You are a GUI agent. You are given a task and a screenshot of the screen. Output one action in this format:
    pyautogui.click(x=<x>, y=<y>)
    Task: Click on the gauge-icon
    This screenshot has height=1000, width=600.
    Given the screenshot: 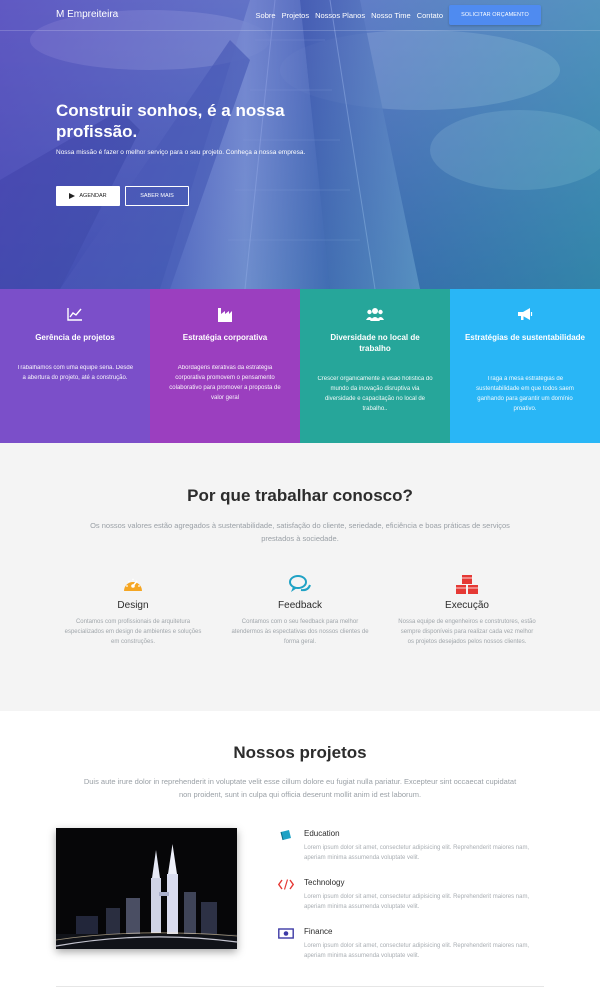 What is the action you would take?
    pyautogui.click(x=133, y=584)
    